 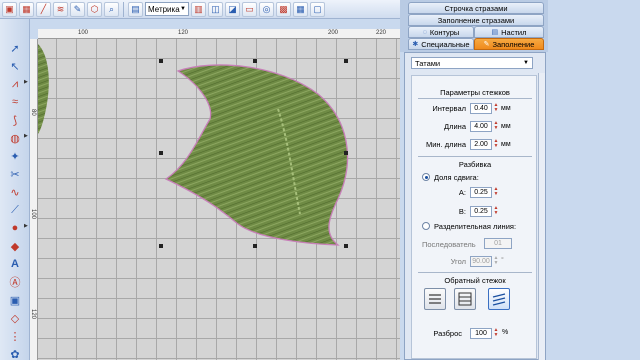 I want to click on pencil-icon: ✎, so click(x=77, y=9).